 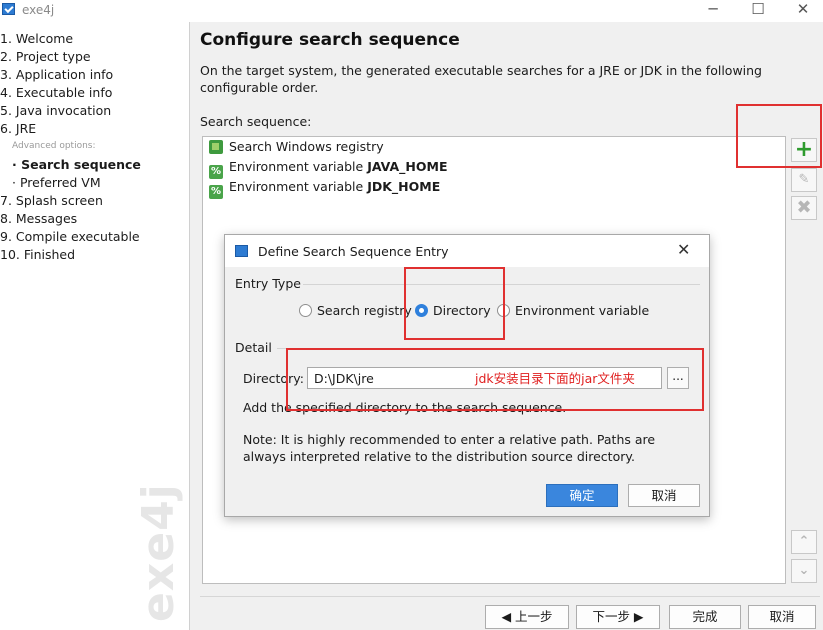 I want to click on delete-entry-button: ✖, so click(x=804, y=208).